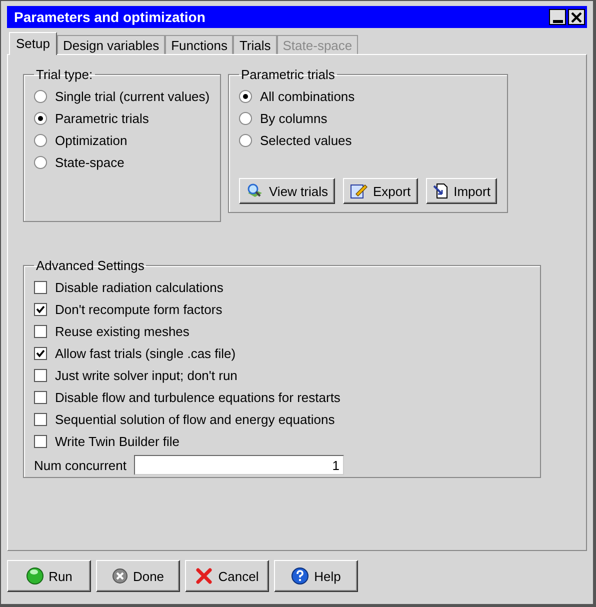  I want to click on minimize-icon, so click(557, 21).